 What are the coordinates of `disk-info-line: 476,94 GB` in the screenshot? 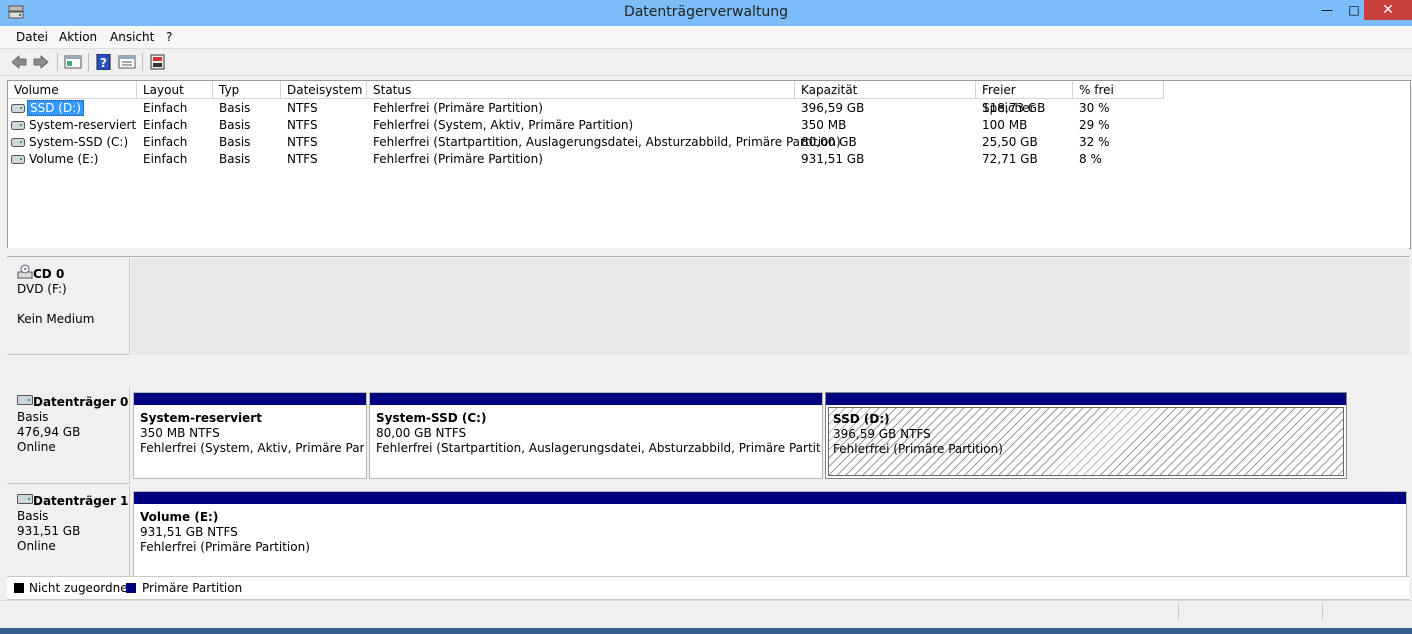 It's located at (49, 432).